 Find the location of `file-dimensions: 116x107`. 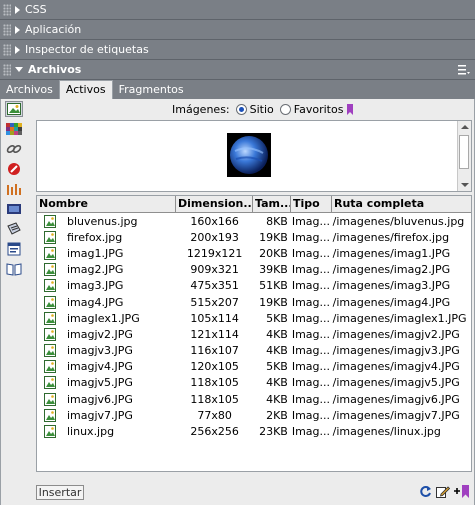

file-dimensions: 116x107 is located at coordinates (213, 350).